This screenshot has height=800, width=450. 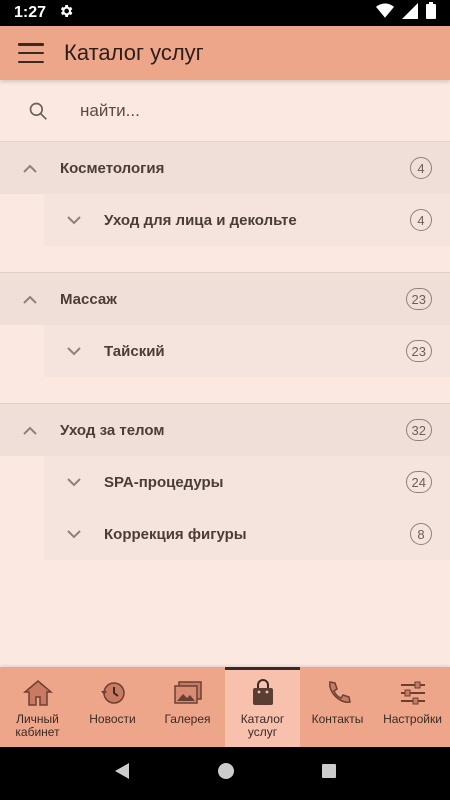 I want to click on gallery-icon, so click(x=188, y=693).